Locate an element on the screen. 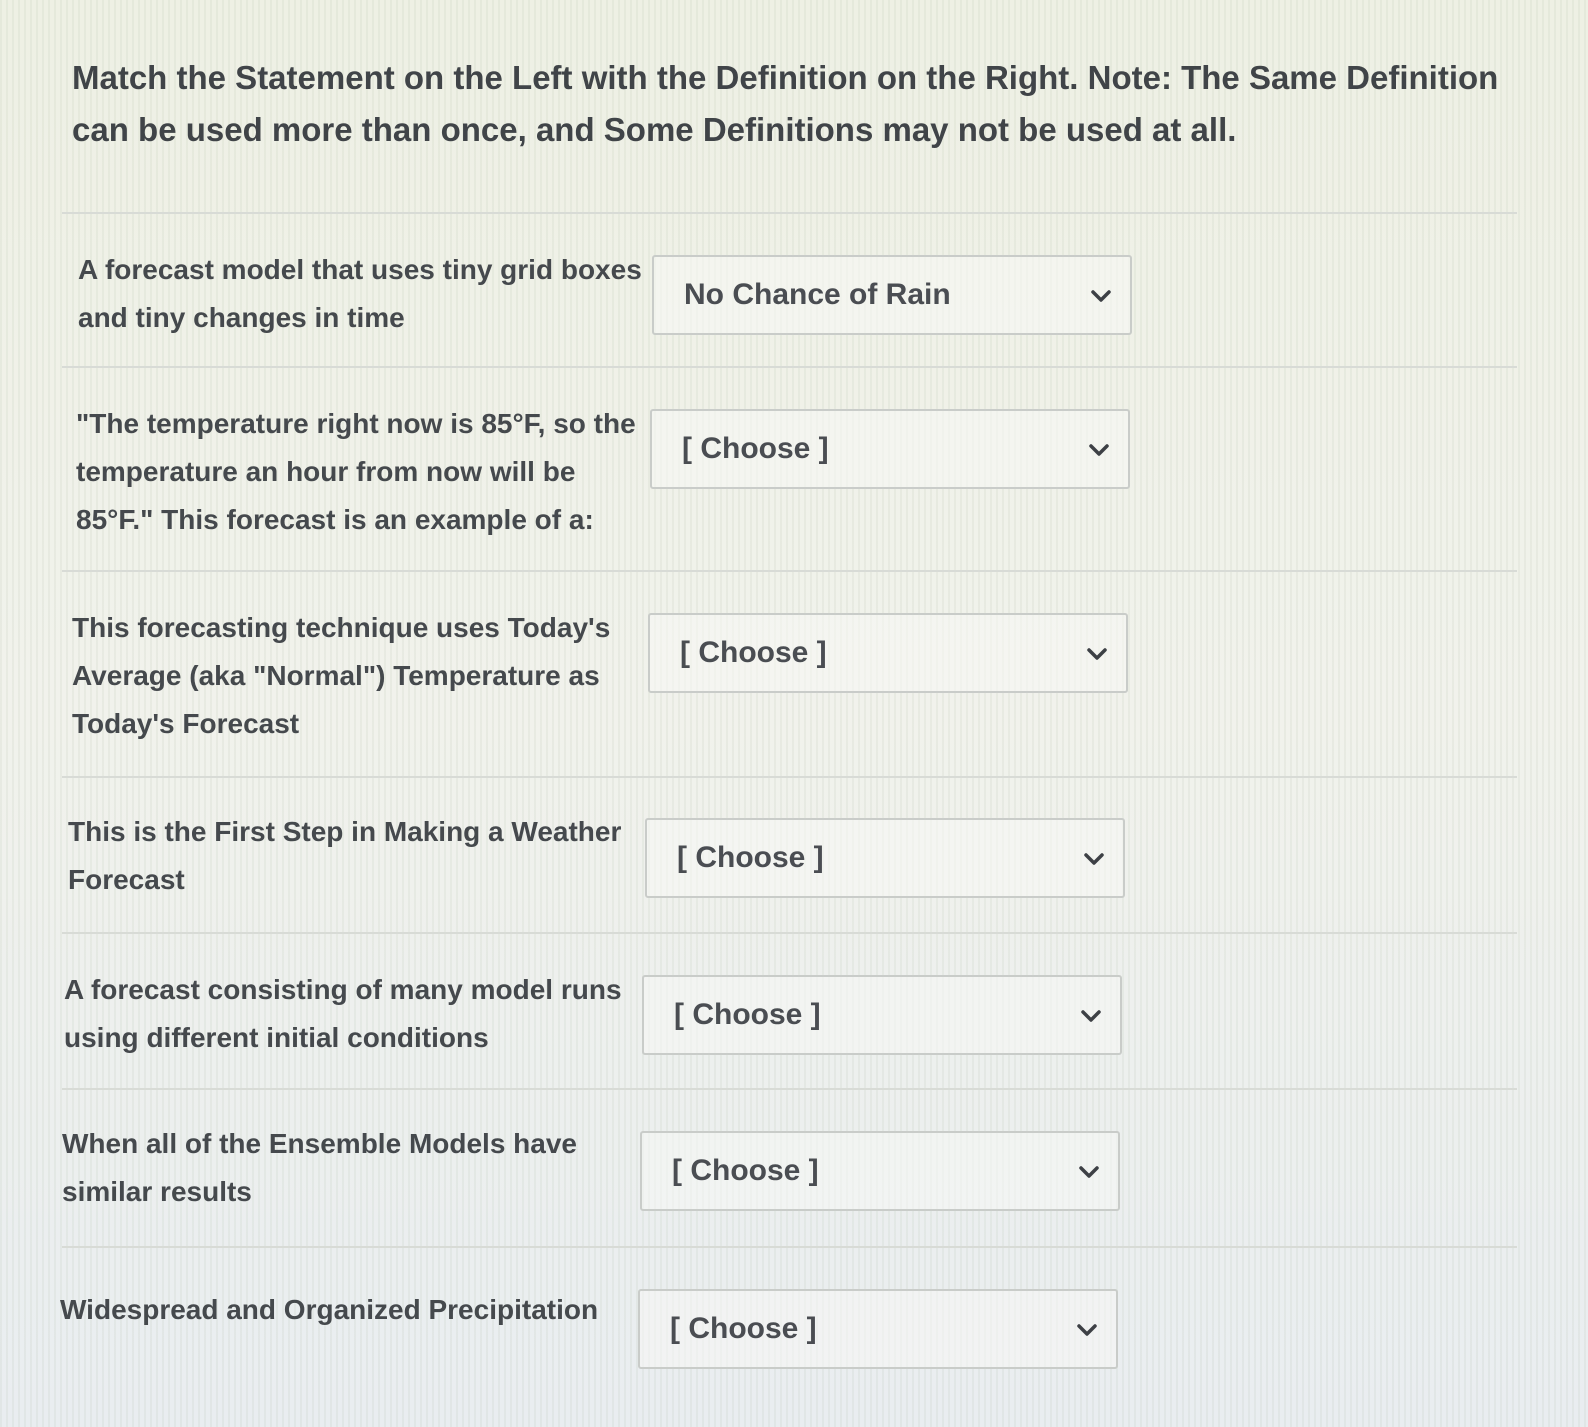  definition-select-3: [ Choose ] is located at coordinates (888, 653).